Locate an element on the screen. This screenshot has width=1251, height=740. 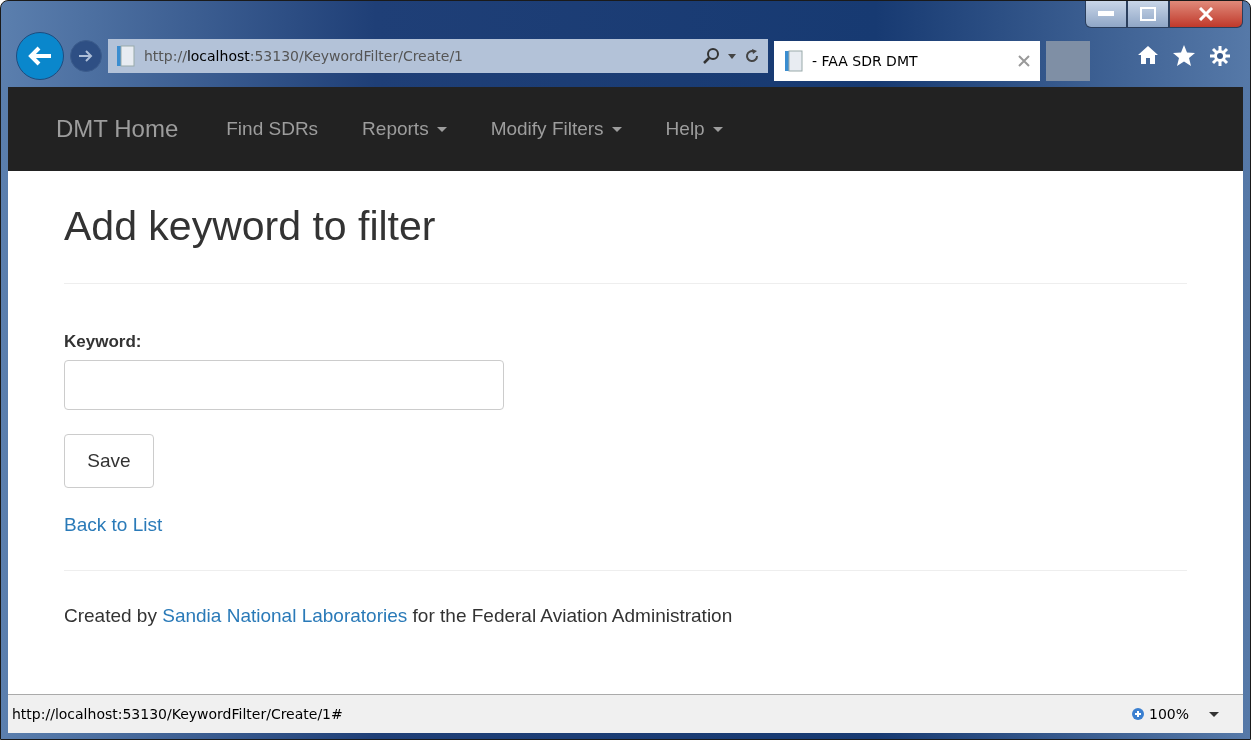
search-icon is located at coordinates (711, 56).